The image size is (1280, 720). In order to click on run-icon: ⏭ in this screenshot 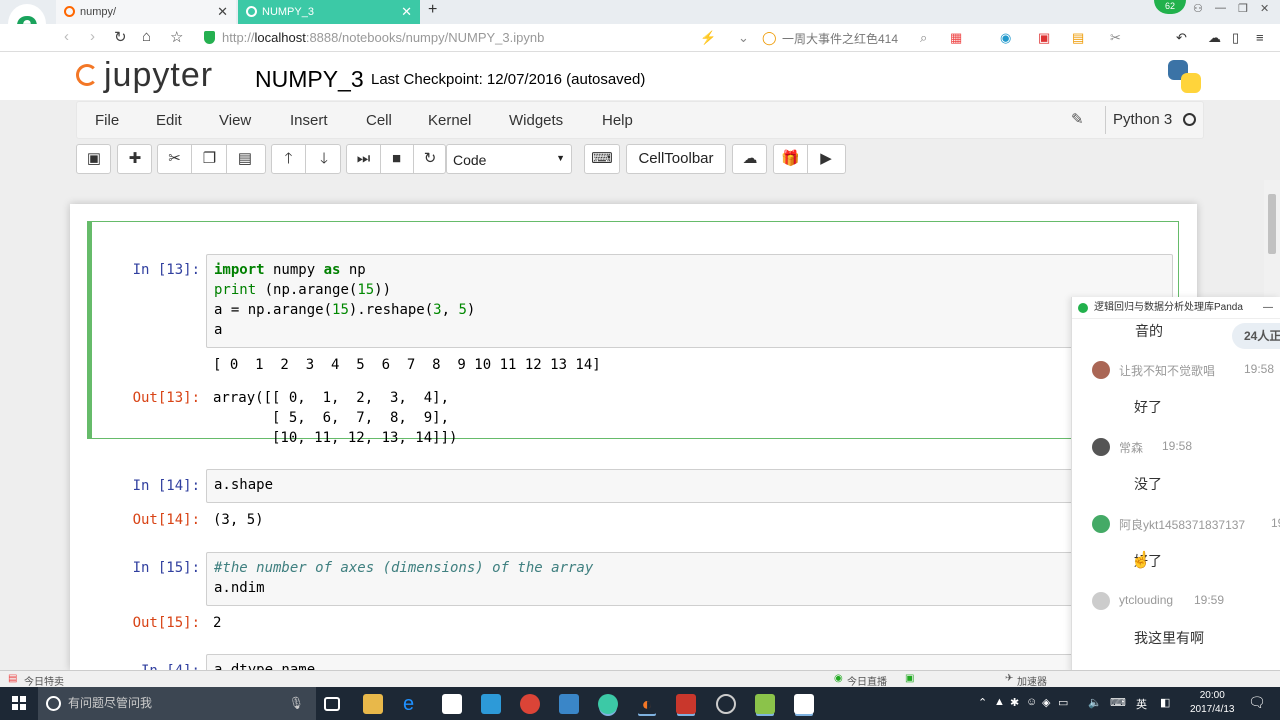, I will do `click(364, 159)`.